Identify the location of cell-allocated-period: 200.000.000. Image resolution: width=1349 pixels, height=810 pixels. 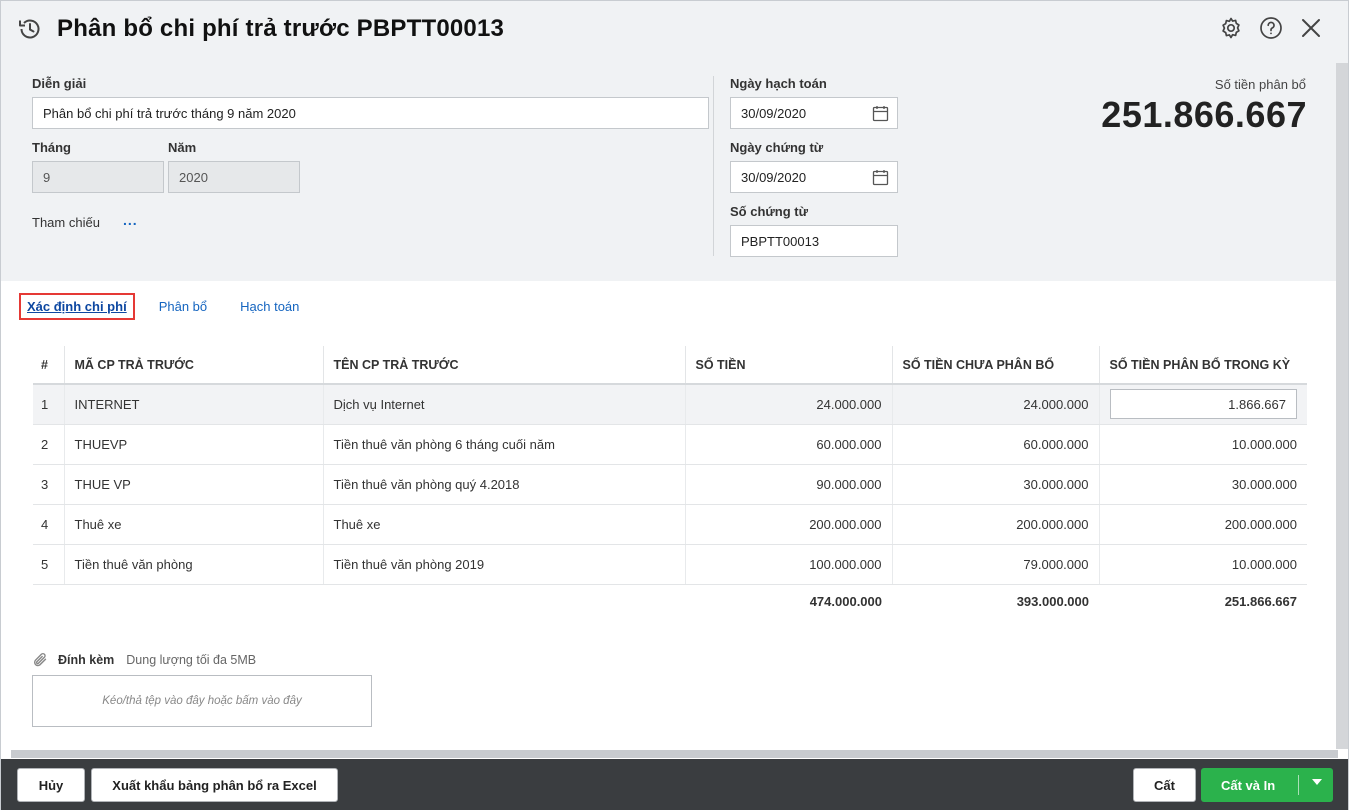
(1203, 524).